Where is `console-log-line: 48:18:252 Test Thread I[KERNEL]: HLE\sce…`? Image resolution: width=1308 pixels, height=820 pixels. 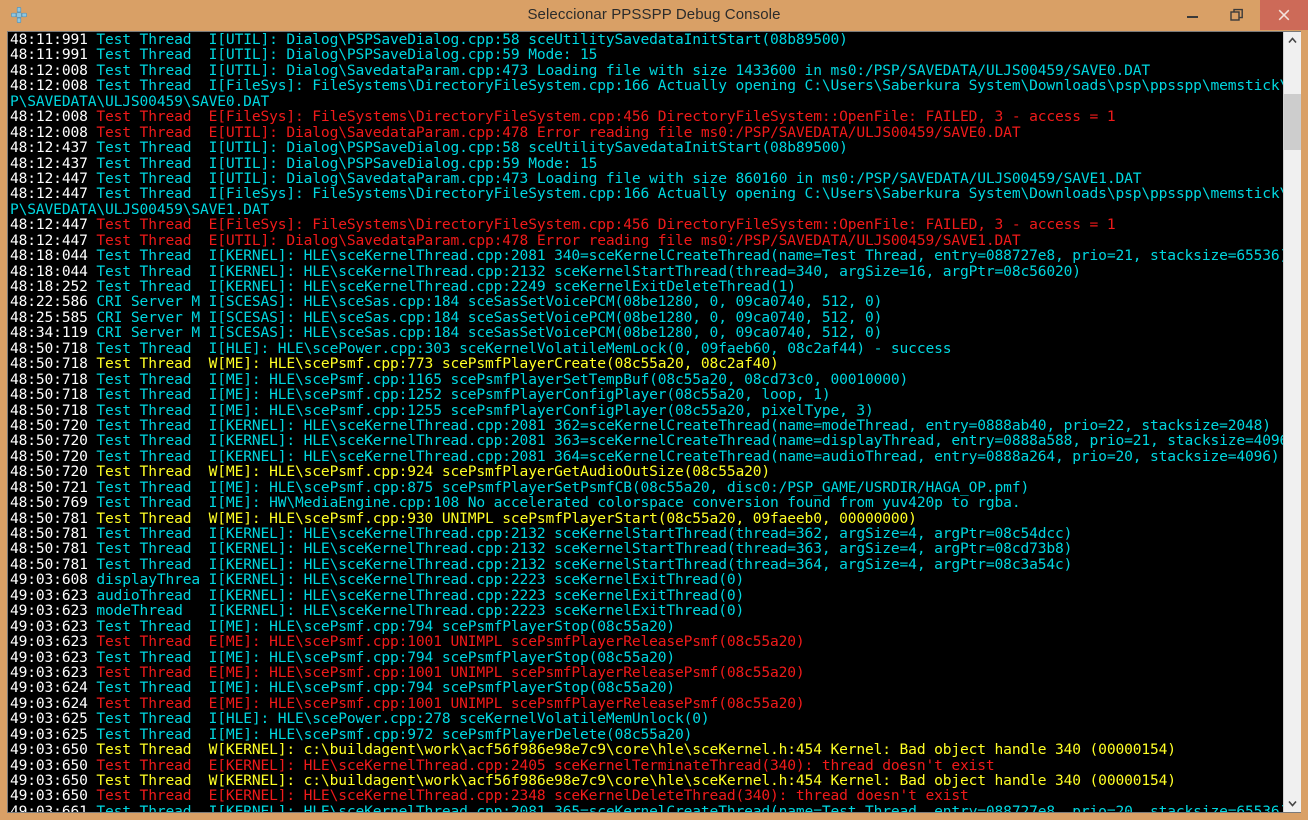 console-log-line: 48:18:252 Test Thread I[KERNEL]: HLE\sce… is located at coordinates (646, 286).